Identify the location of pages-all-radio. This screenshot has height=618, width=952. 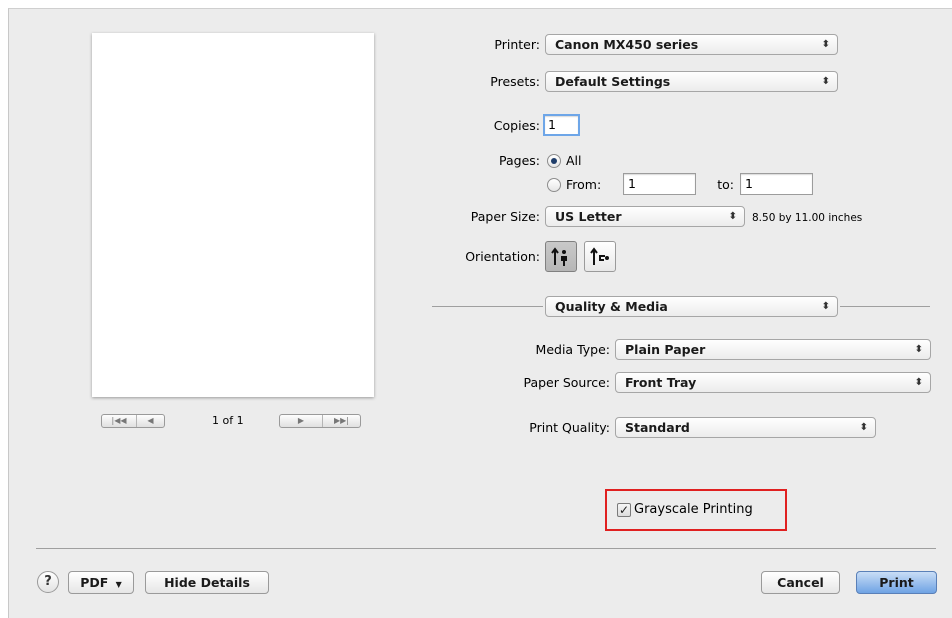
(554, 161).